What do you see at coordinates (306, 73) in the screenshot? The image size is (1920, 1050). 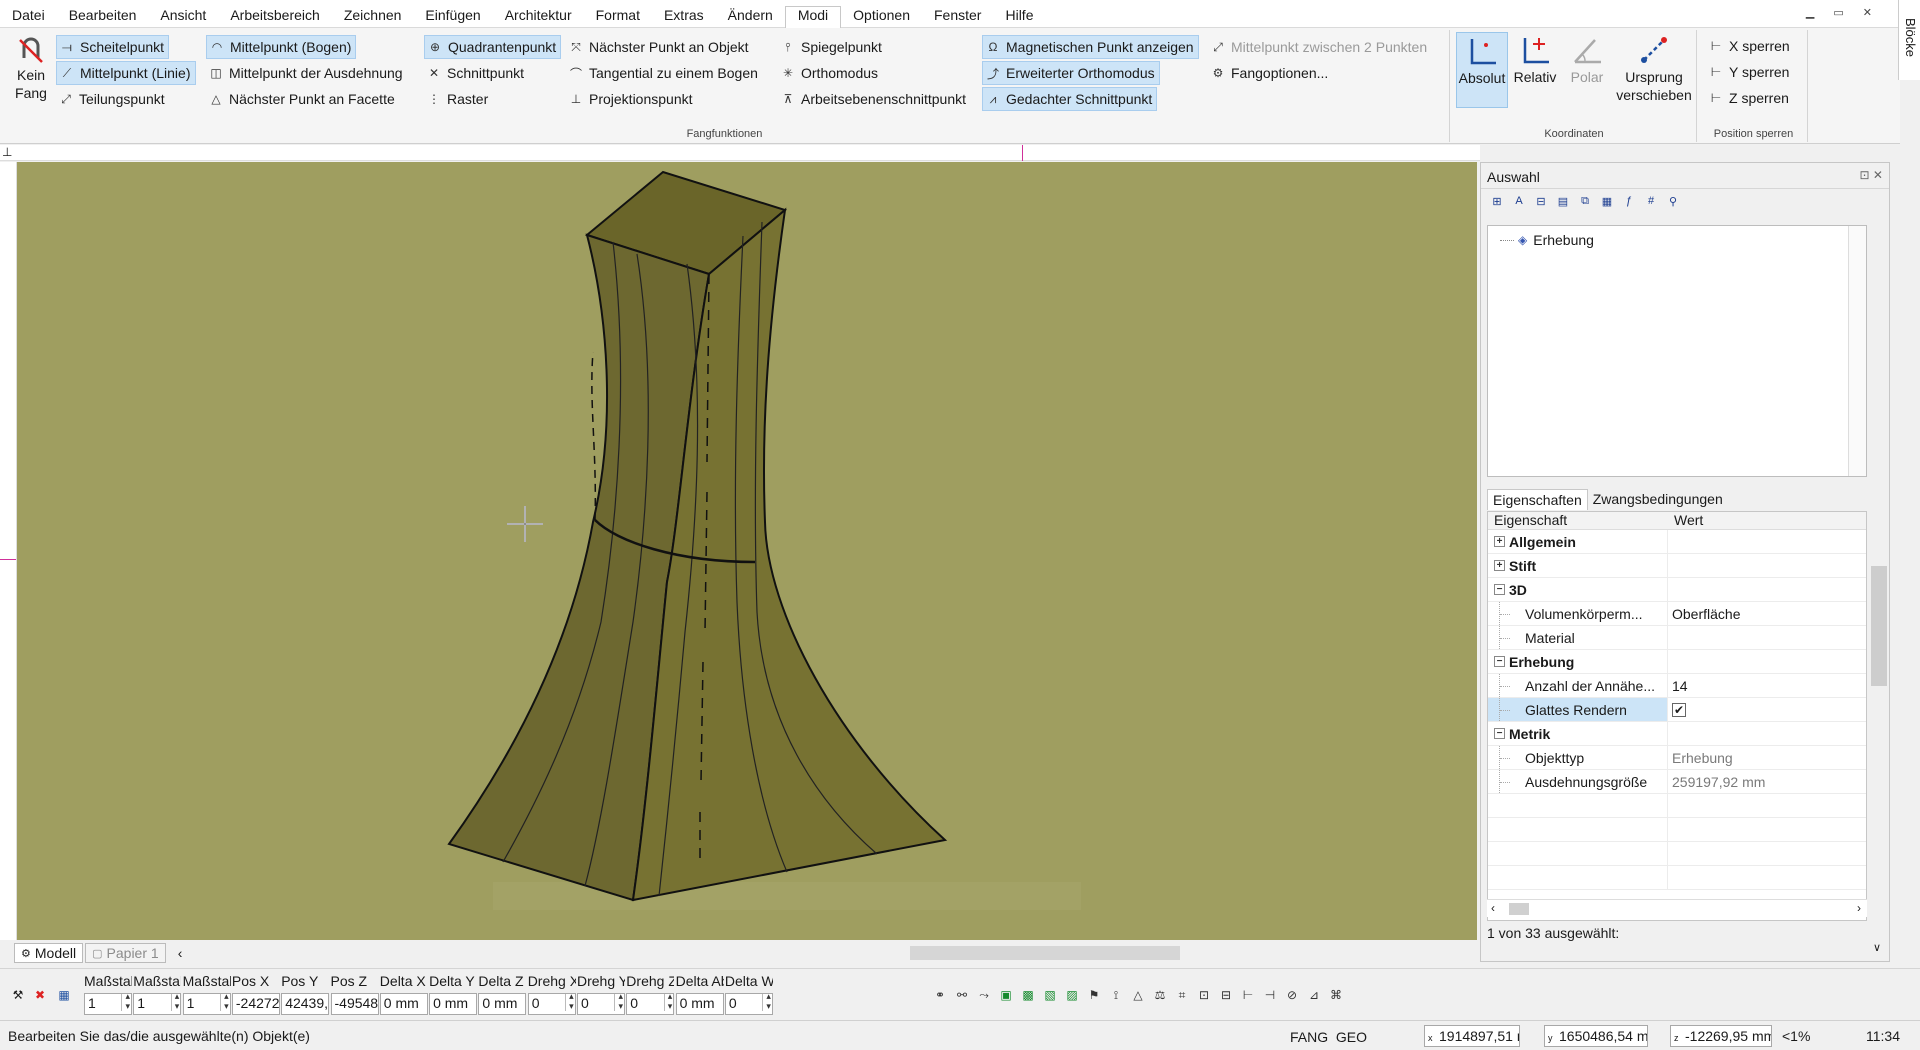 I see `snap-button-1-1: ◫ Mittelpunkt der Ausdehnung` at bounding box center [306, 73].